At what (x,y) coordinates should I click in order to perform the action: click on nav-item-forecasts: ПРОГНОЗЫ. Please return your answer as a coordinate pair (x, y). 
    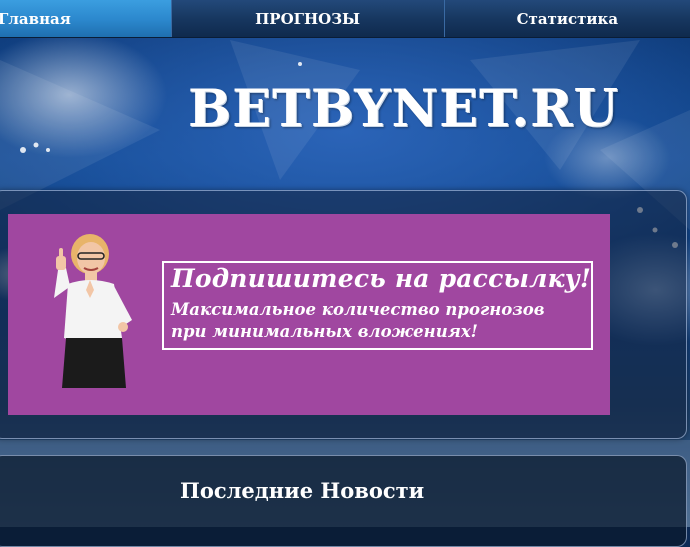
    Looking at the image, I should click on (308, 18).